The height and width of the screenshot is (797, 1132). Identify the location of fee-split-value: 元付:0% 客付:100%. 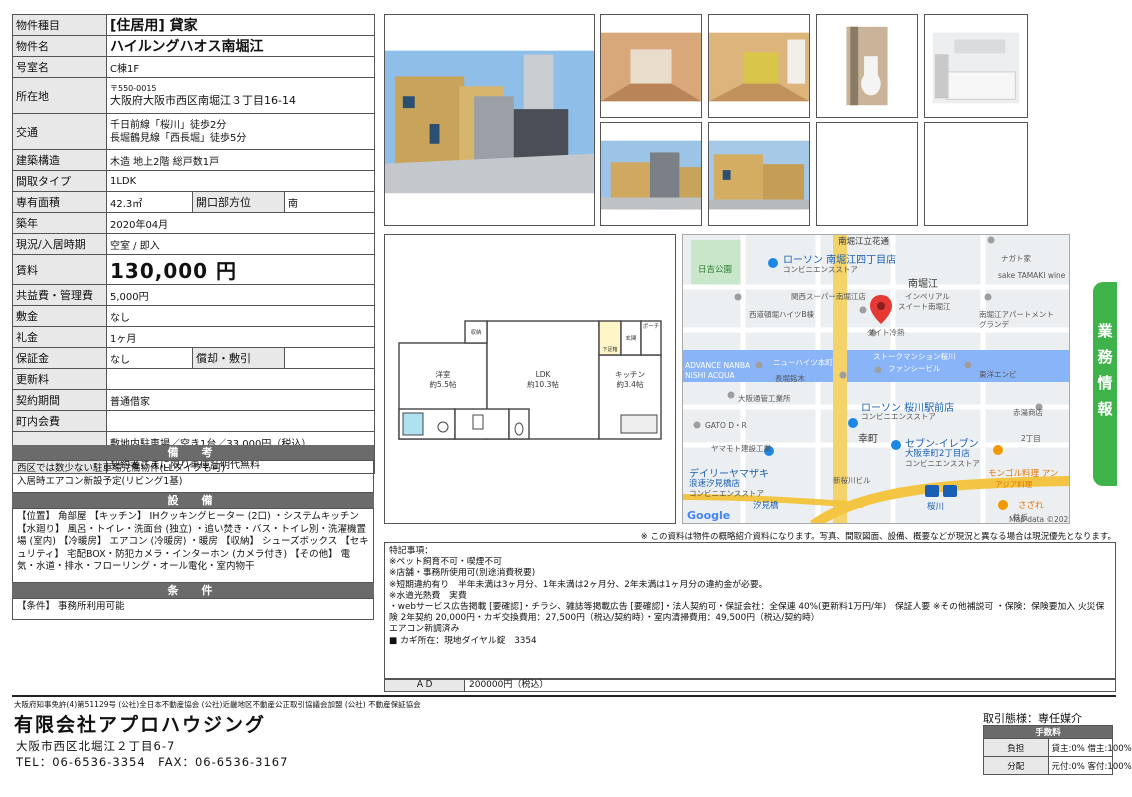
(1089, 765).